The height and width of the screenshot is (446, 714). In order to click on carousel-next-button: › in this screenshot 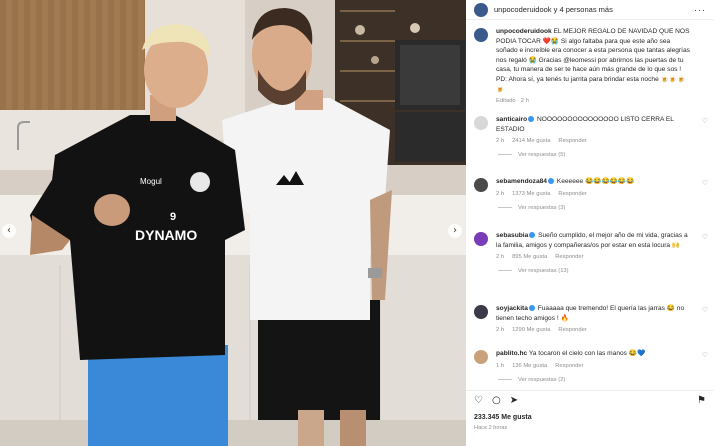, I will do `click(455, 231)`.